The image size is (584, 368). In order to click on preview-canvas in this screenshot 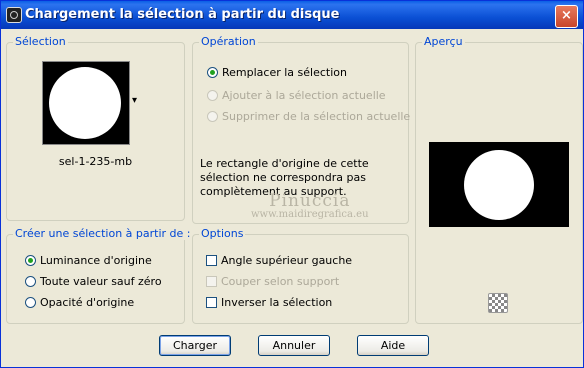, I will do `click(499, 184)`.